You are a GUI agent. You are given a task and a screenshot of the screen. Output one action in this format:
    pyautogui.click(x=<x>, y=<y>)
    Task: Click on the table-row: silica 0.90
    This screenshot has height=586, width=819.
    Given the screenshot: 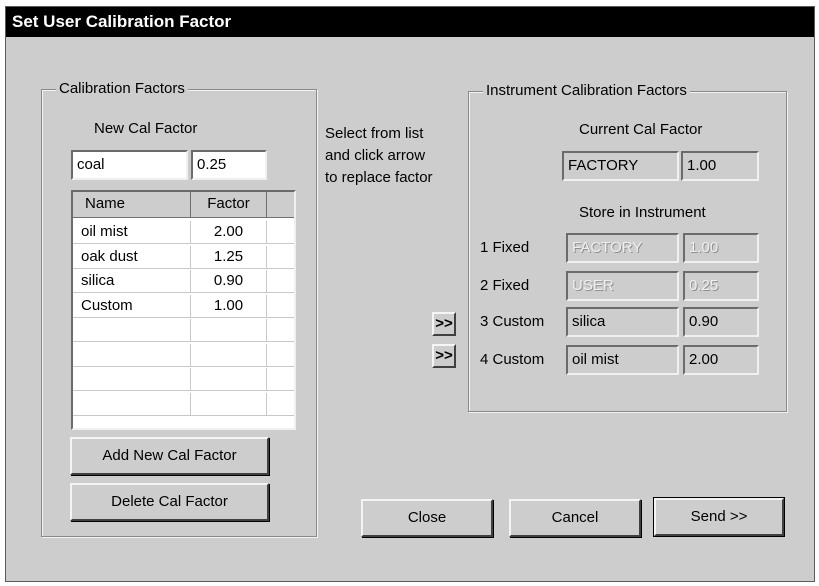 What is the action you would take?
    pyautogui.click(x=183, y=281)
    